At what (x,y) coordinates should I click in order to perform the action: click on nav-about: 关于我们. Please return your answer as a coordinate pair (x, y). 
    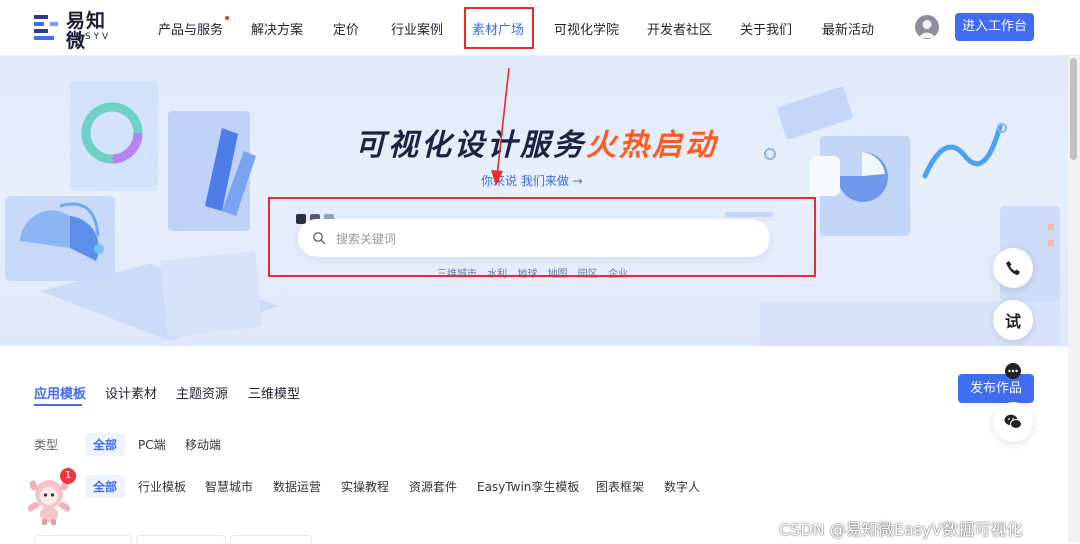
    Looking at the image, I should click on (766, 28).